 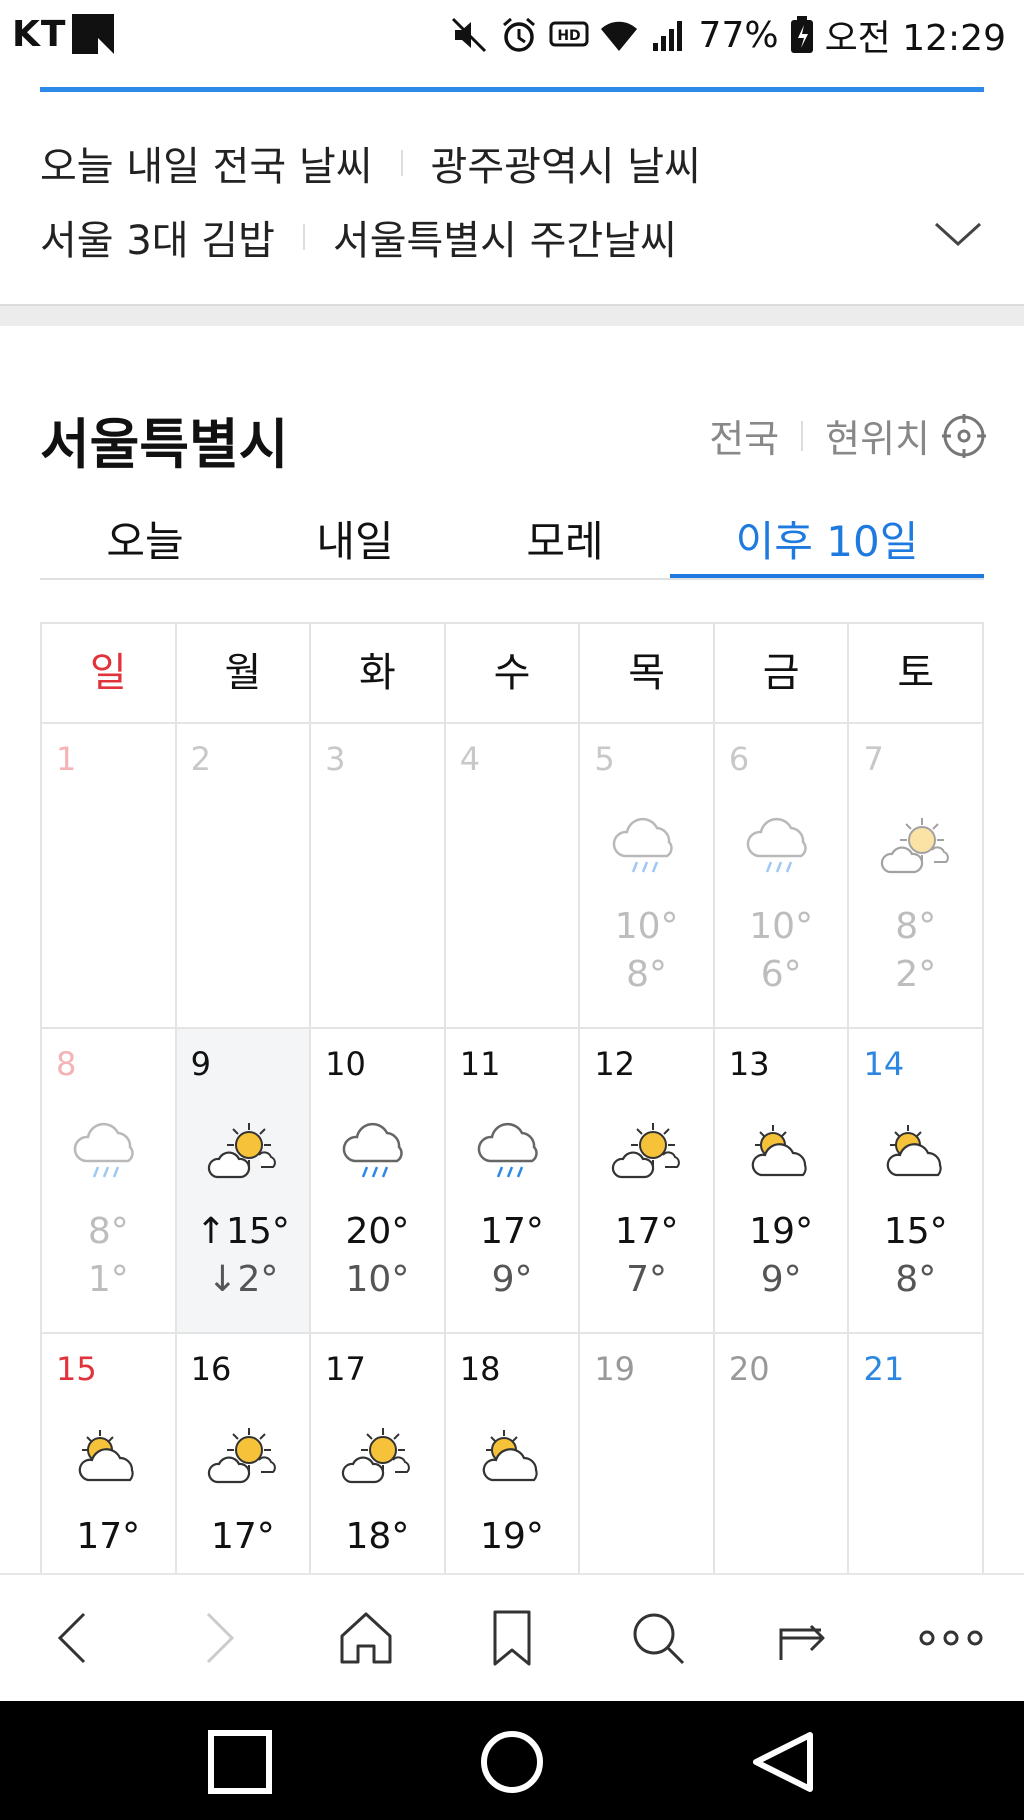 I want to click on day-number: 7, so click(x=873, y=759).